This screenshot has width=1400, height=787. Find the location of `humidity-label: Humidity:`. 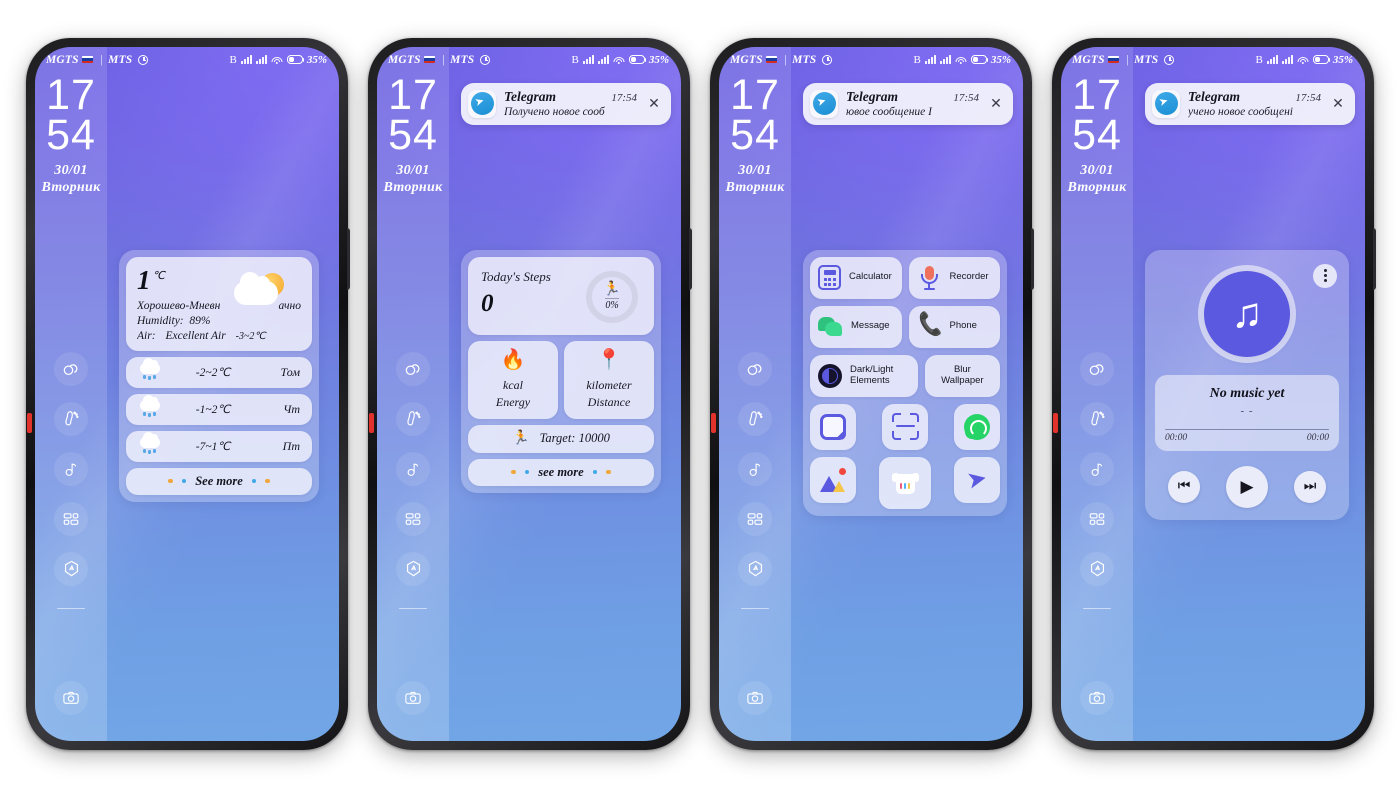

humidity-label: Humidity: is located at coordinates (160, 320).